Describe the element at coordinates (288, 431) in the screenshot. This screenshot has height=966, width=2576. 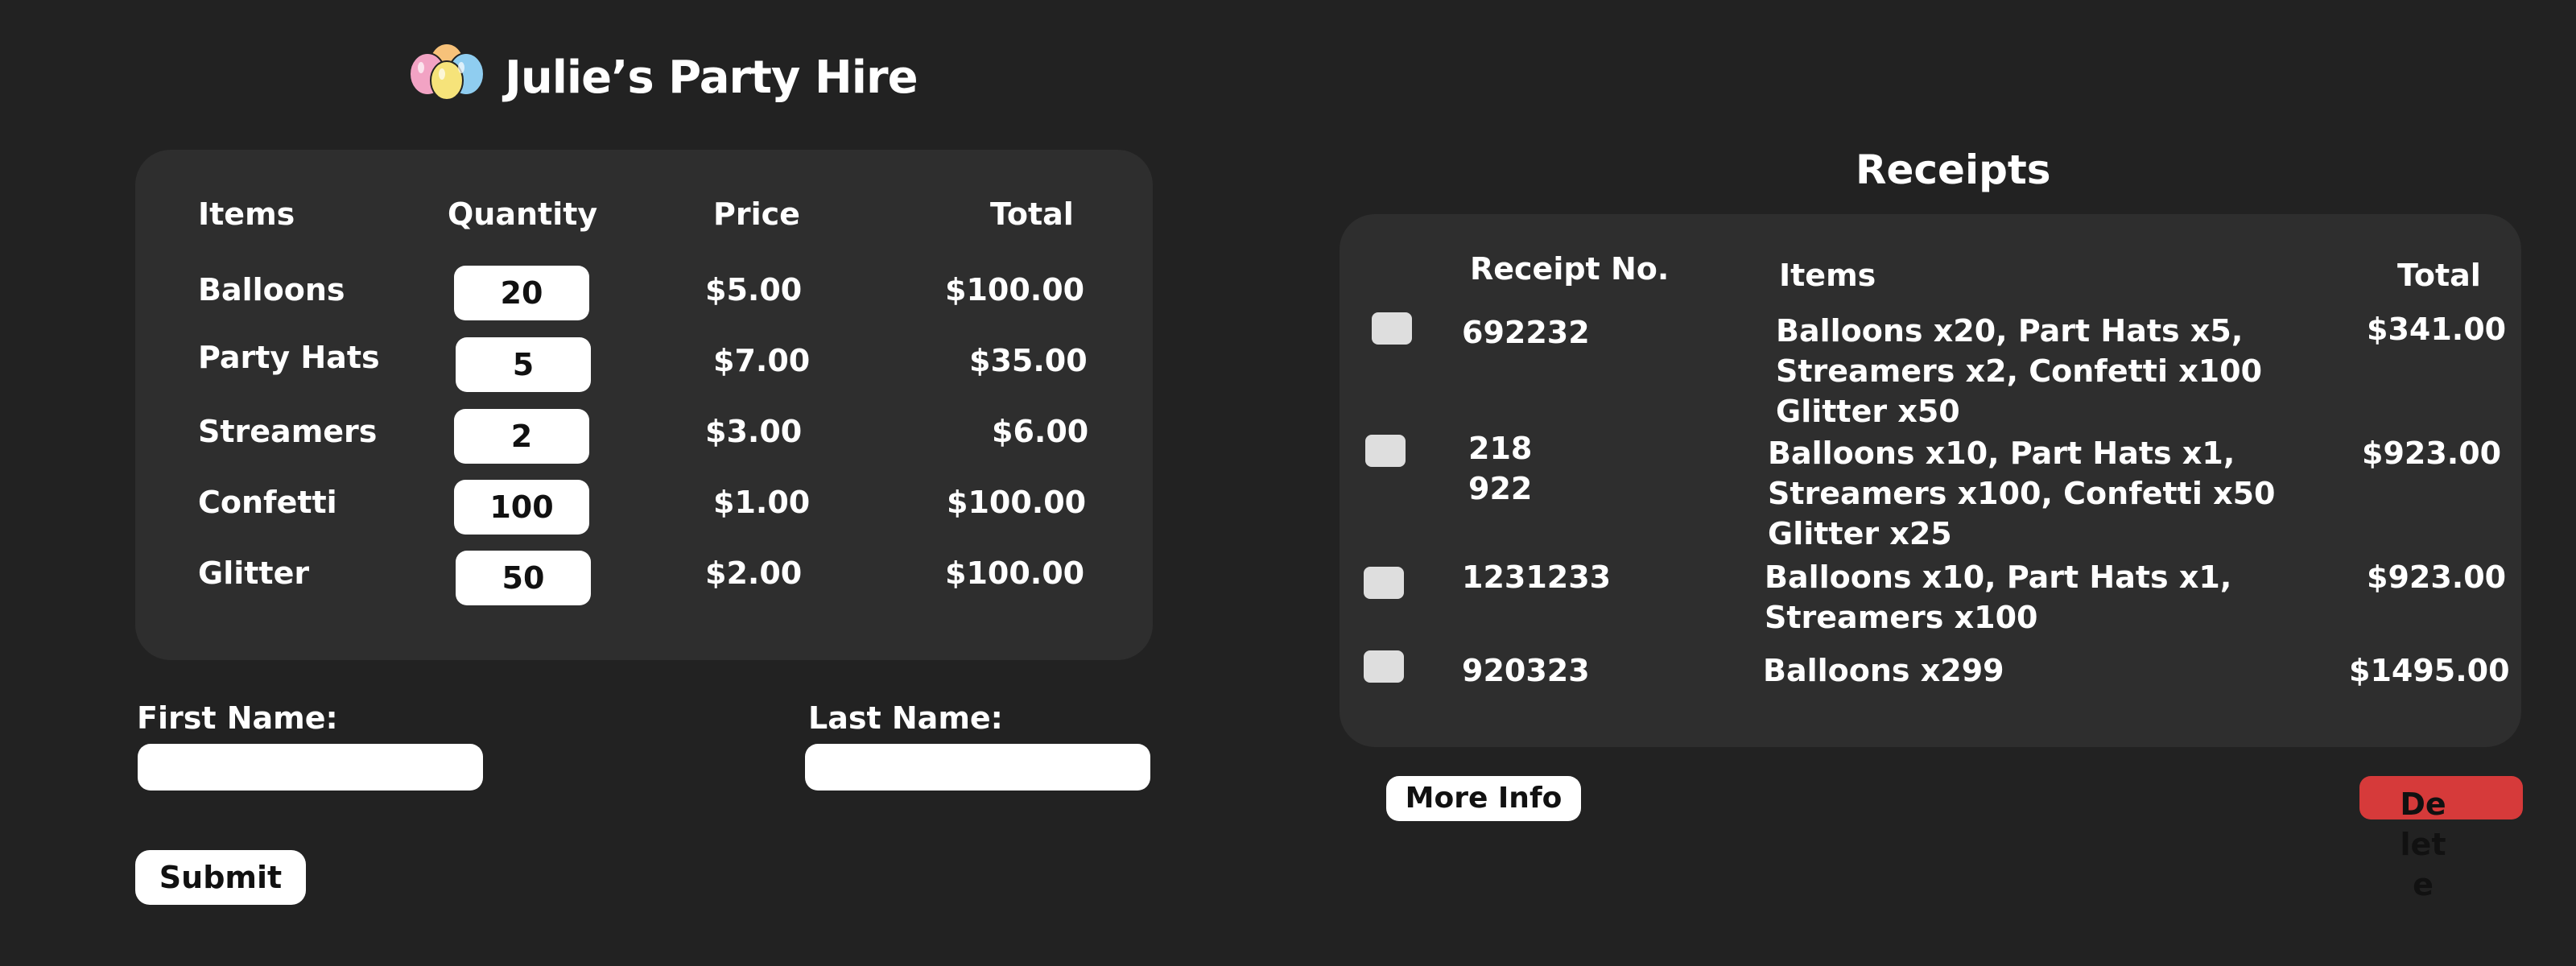
I see `item-name: Streamers` at that location.